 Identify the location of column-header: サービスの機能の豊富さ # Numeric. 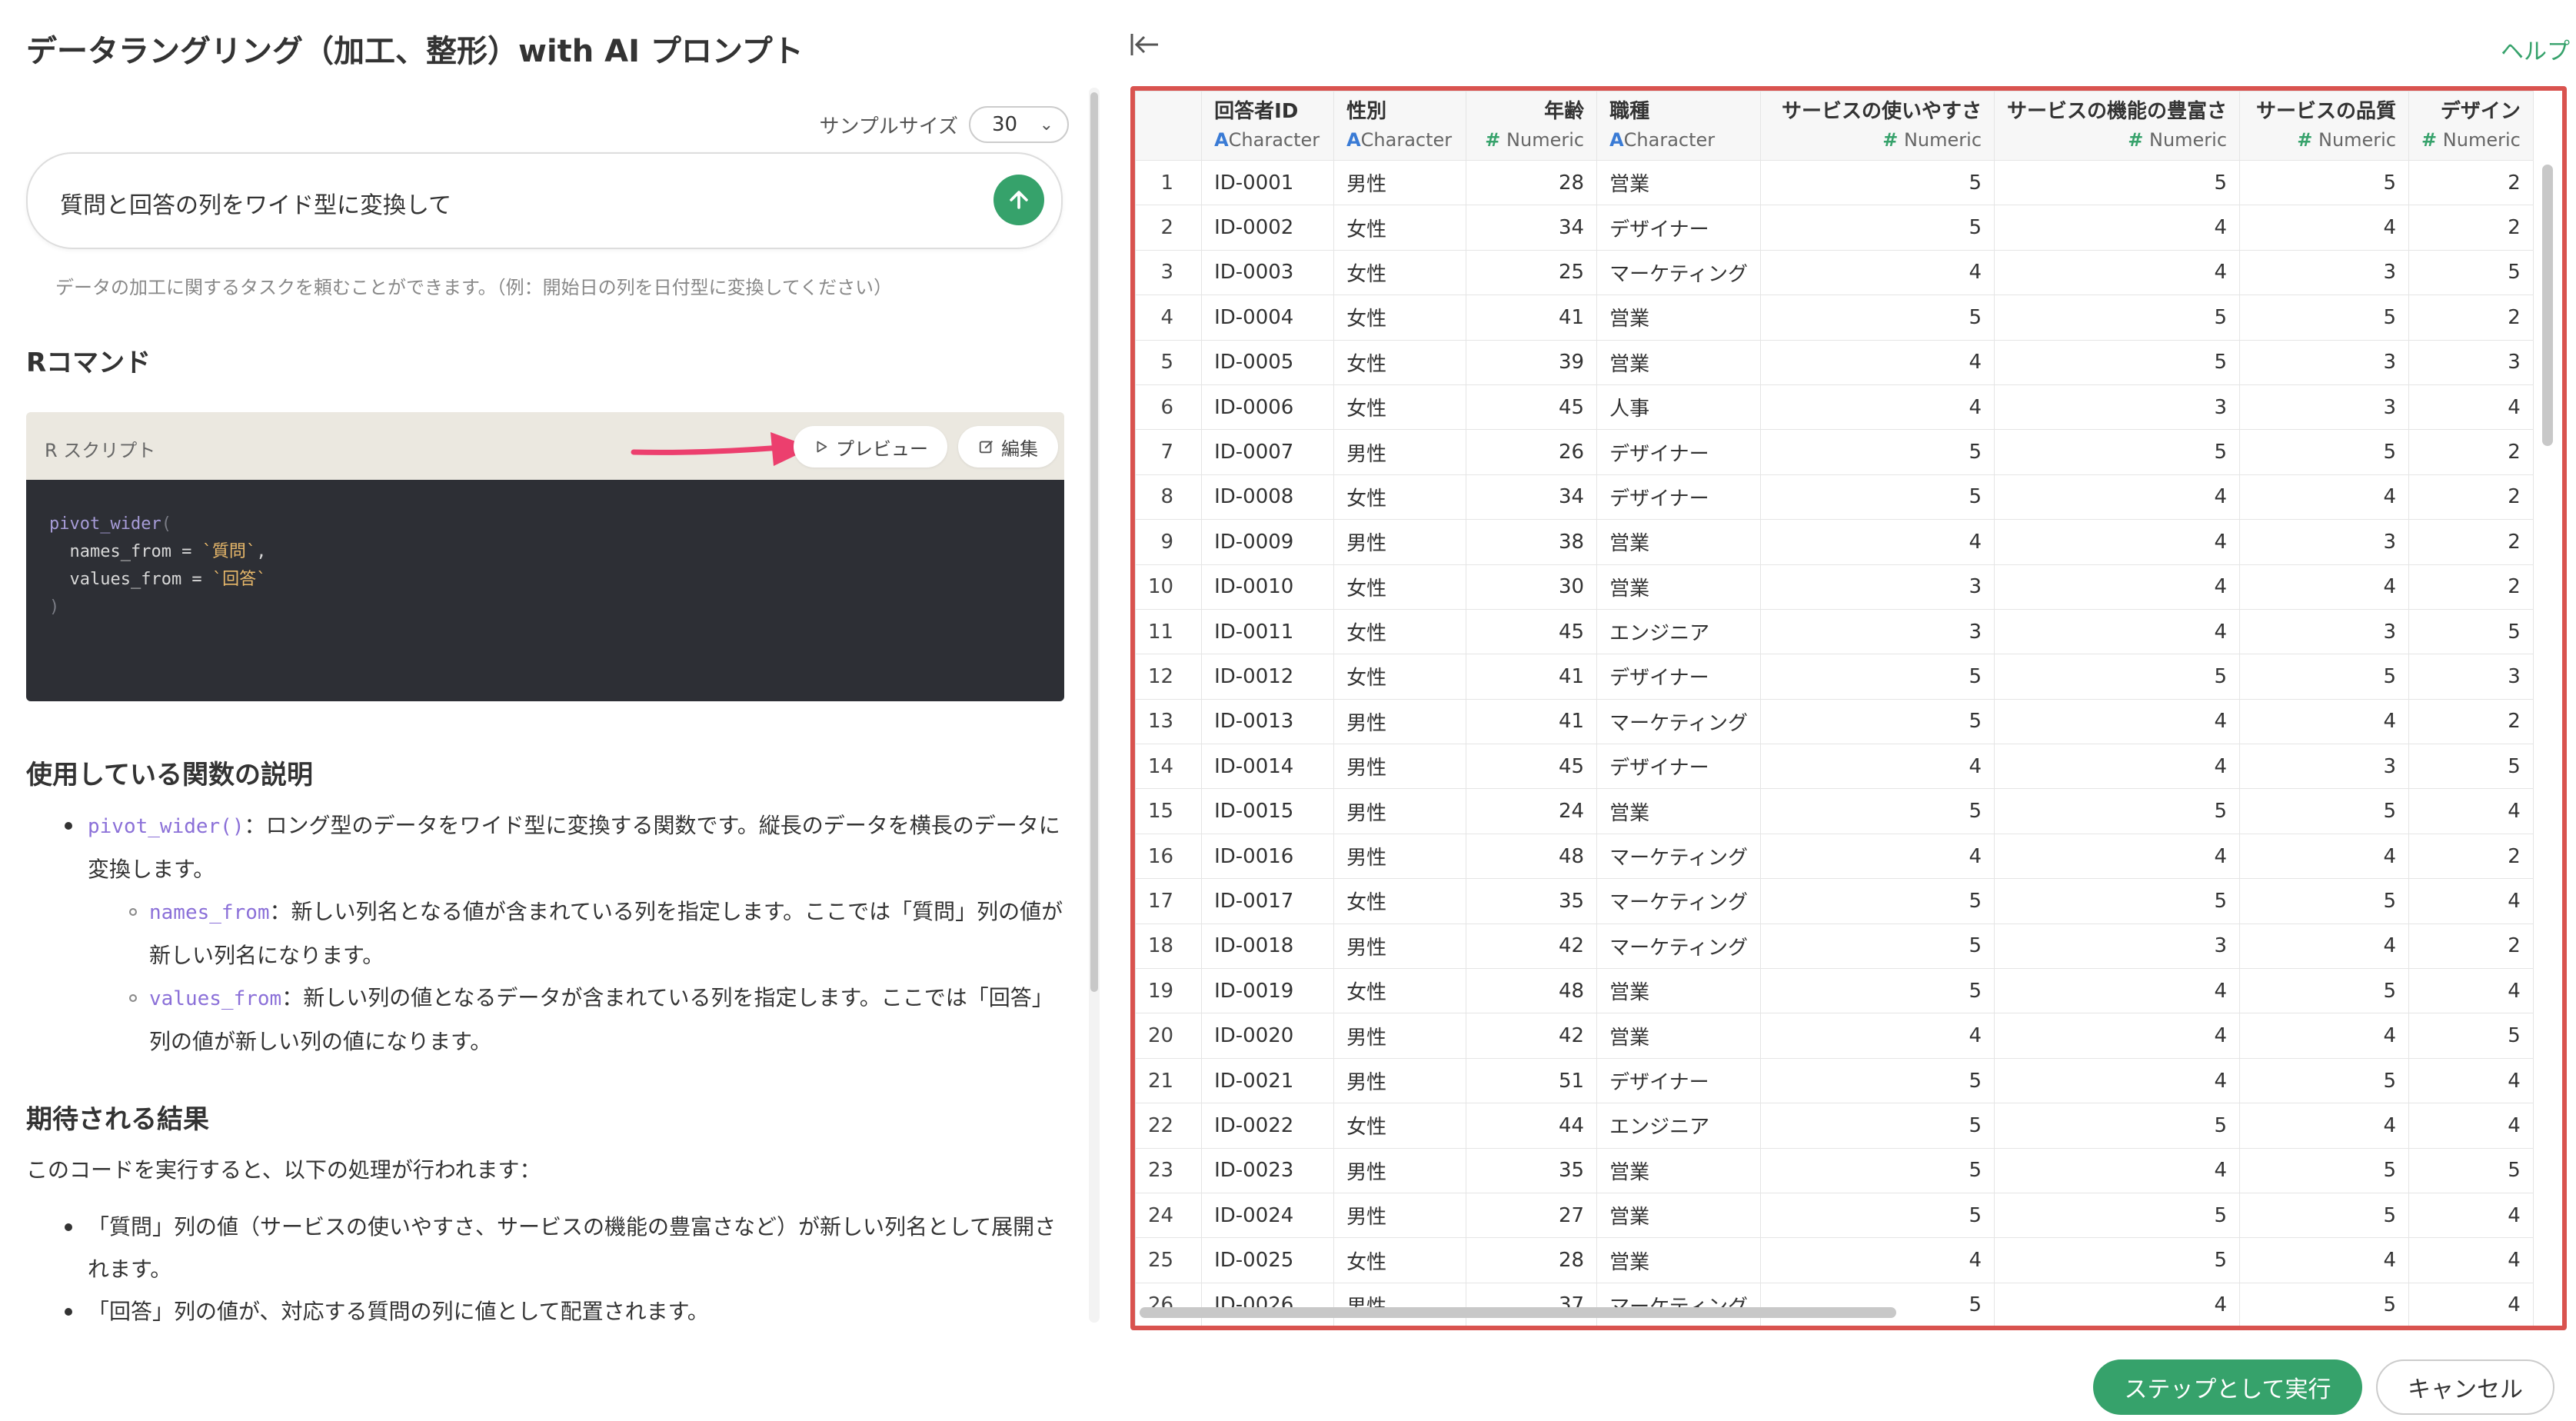
(2117, 126).